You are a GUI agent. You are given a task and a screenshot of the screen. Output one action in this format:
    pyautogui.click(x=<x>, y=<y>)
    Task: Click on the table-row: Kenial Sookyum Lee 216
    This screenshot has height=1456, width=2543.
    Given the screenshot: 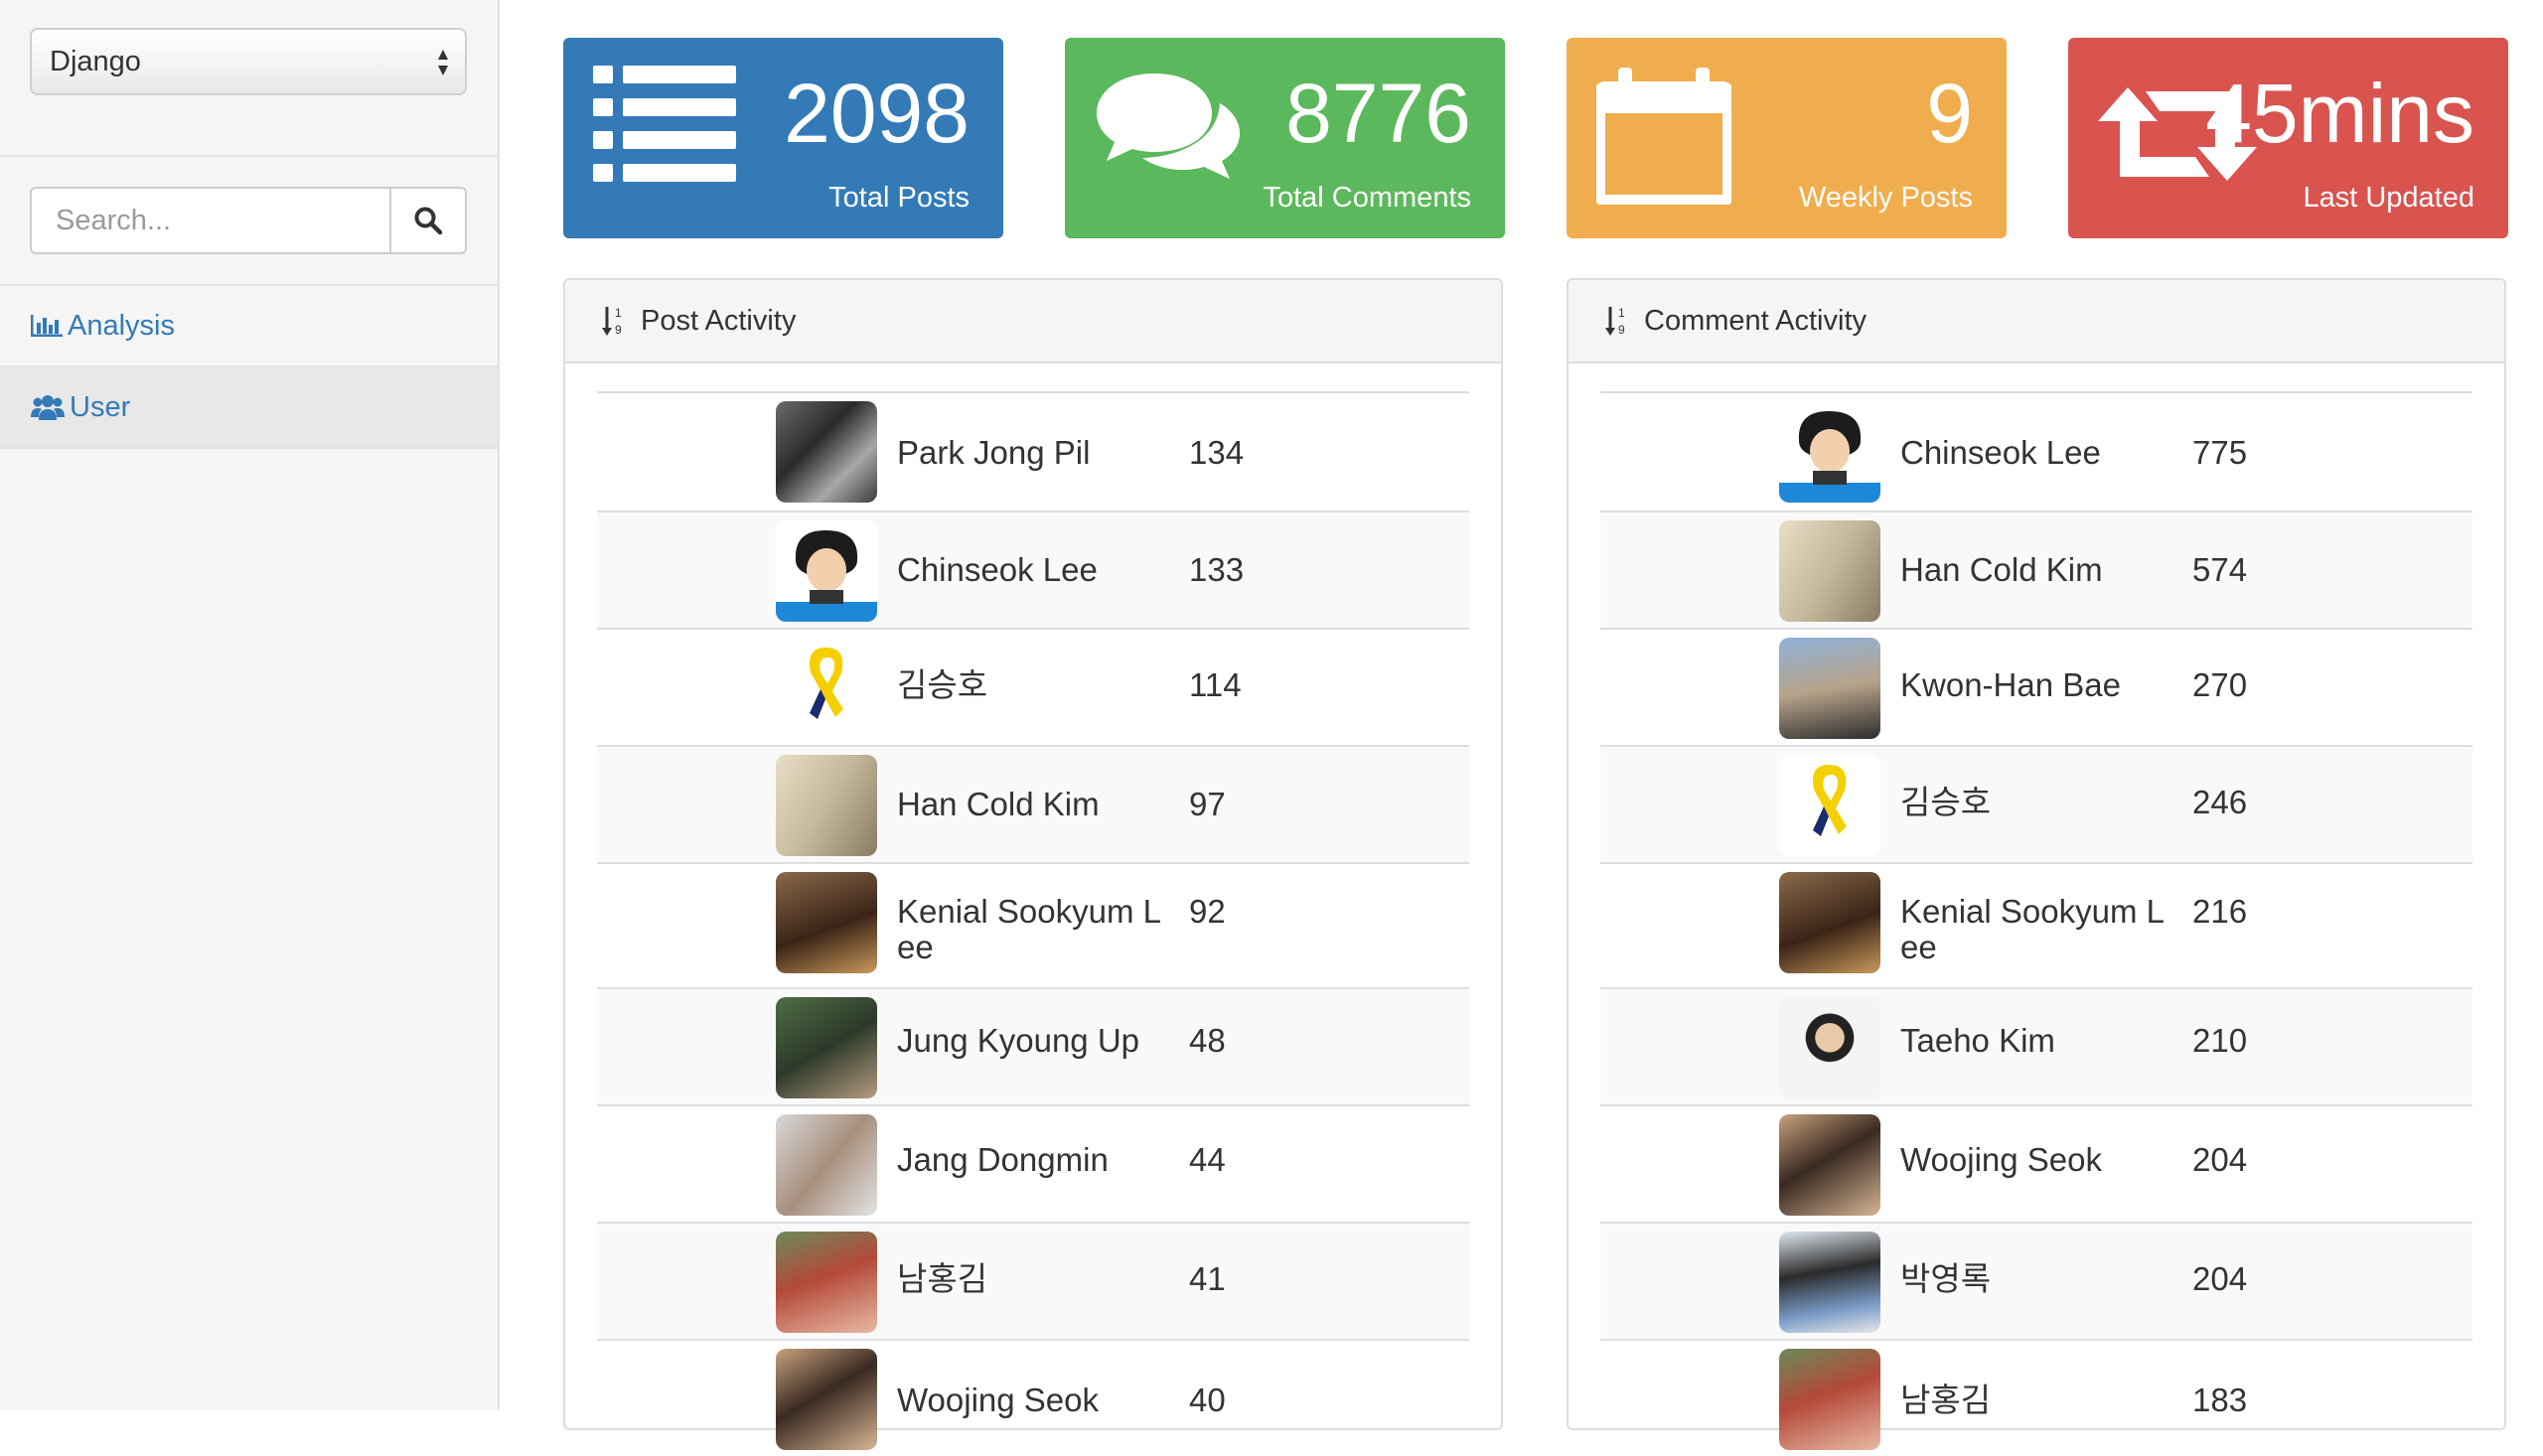 What is the action you would take?
    pyautogui.click(x=2036, y=925)
    